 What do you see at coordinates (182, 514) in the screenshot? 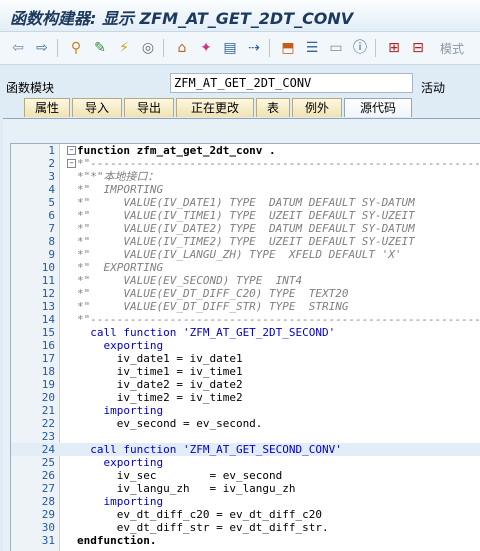
I see `code-line: 29 ev_dt_diff_c20 = ev_dt_diff_c20` at bounding box center [182, 514].